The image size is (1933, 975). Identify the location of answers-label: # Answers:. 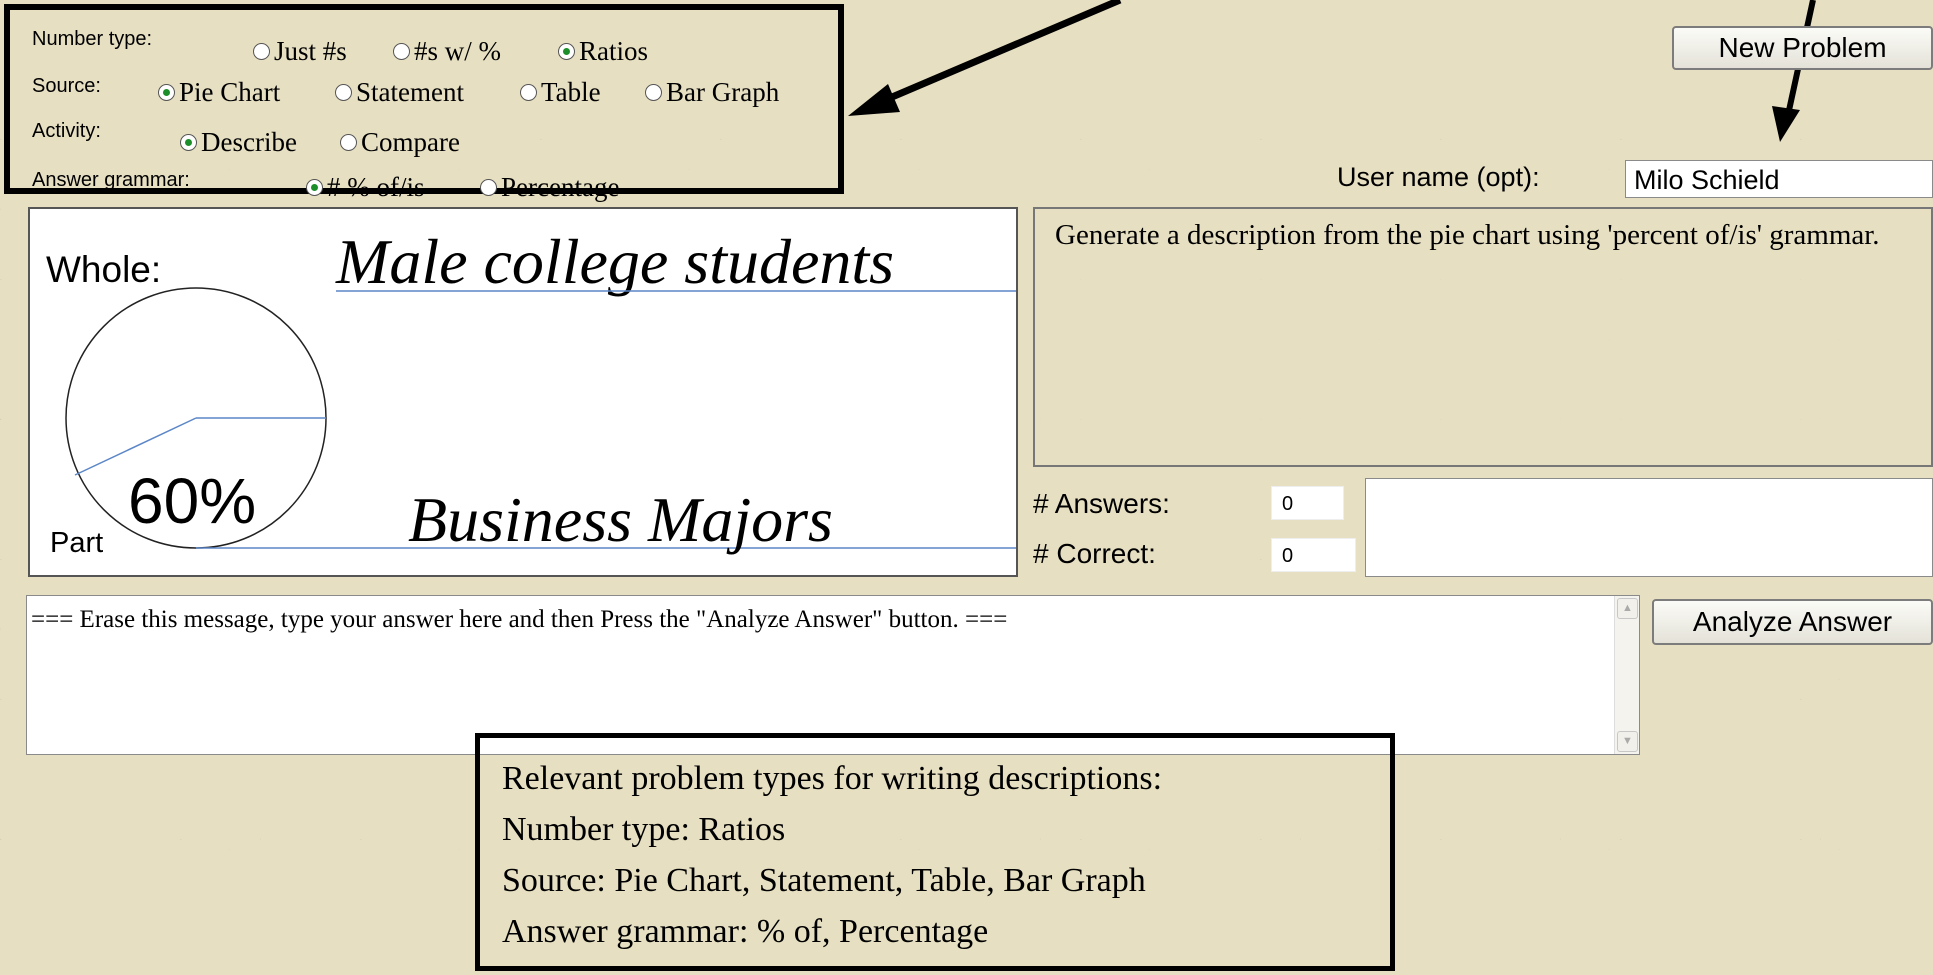
(1101, 503).